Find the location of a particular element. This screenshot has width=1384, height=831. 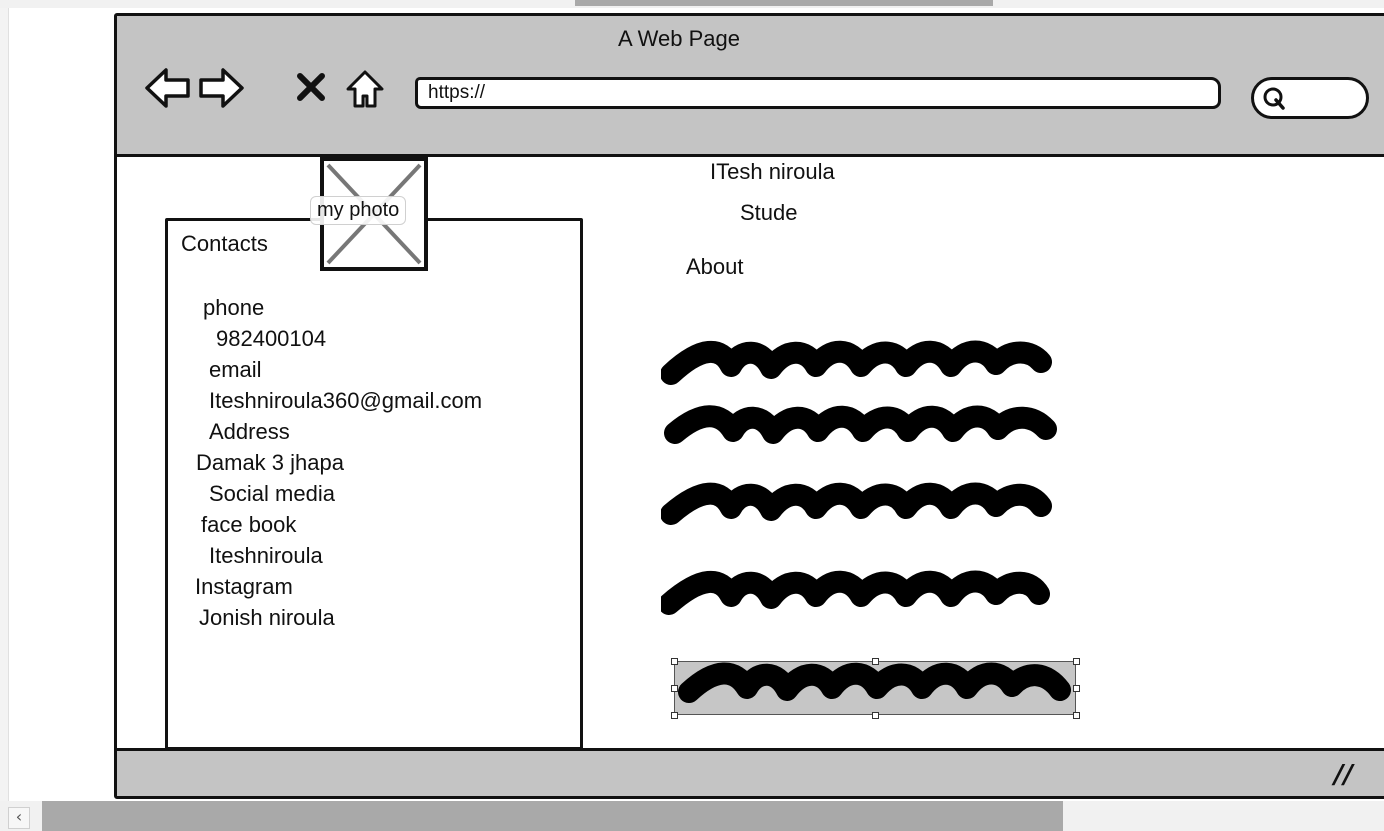

top-scrollbar is located at coordinates (692, 4).